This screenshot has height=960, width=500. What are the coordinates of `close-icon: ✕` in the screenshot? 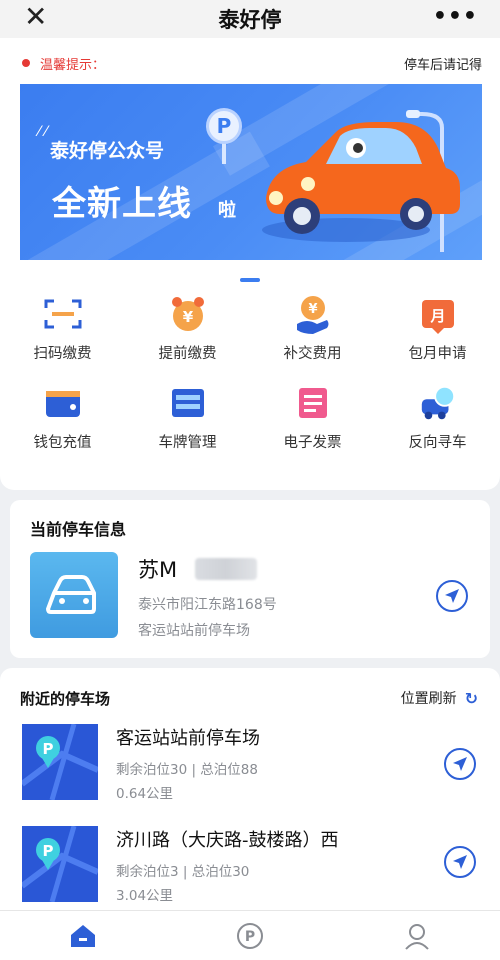 It's located at (35, 17).